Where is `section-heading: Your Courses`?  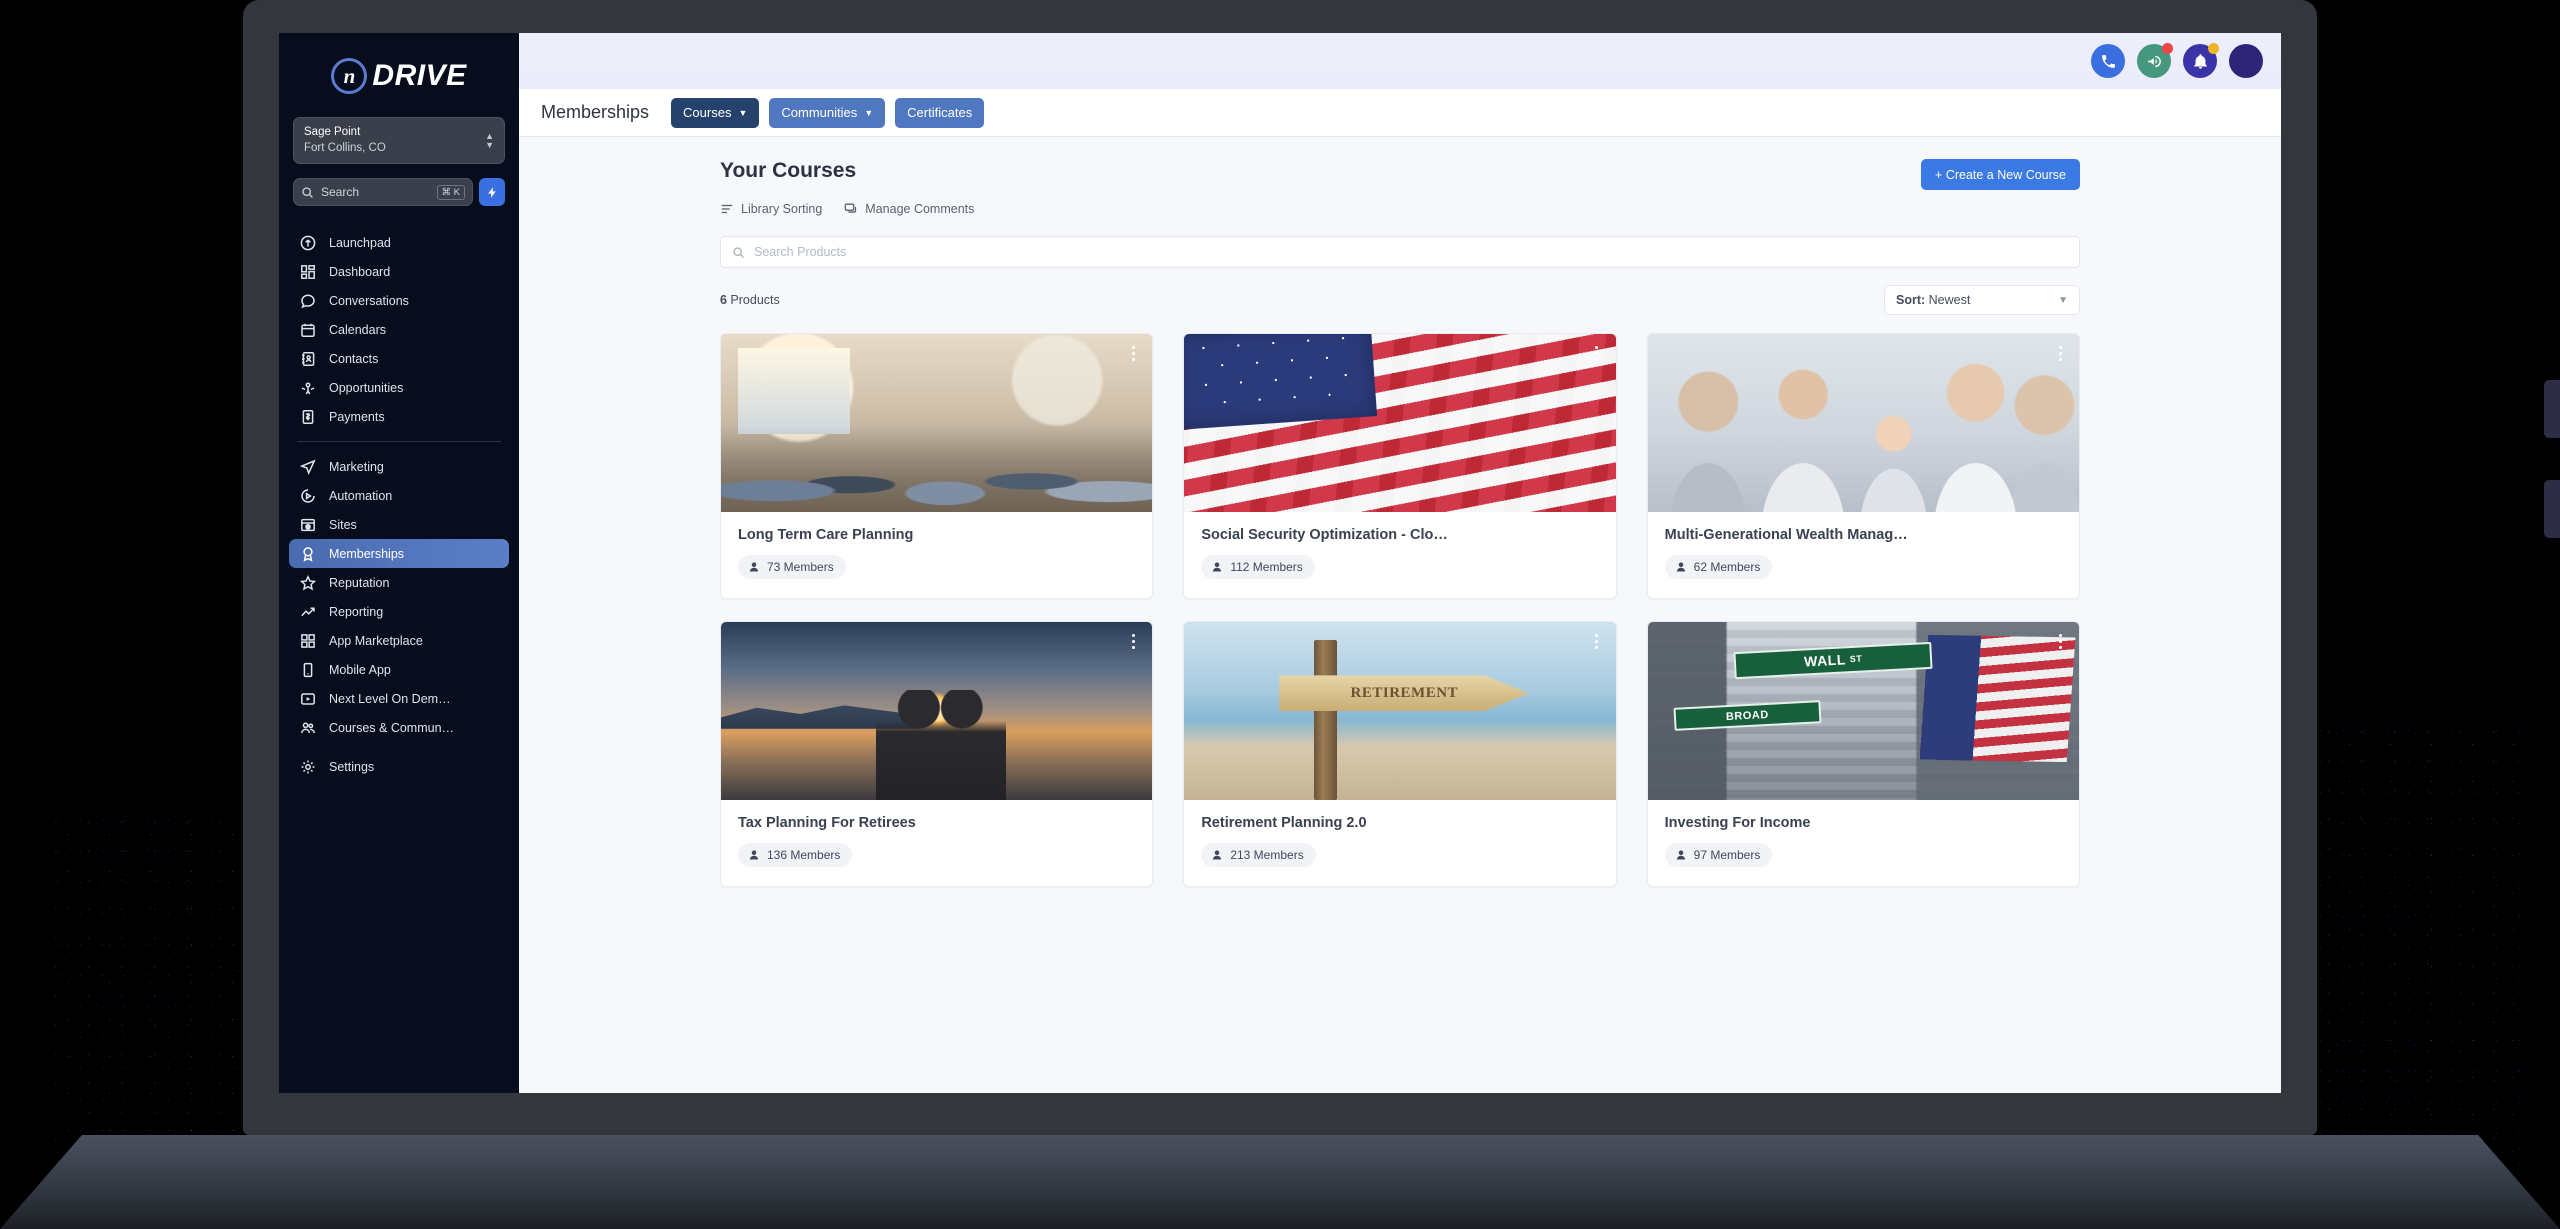
section-heading: Your Courses is located at coordinates (788, 170).